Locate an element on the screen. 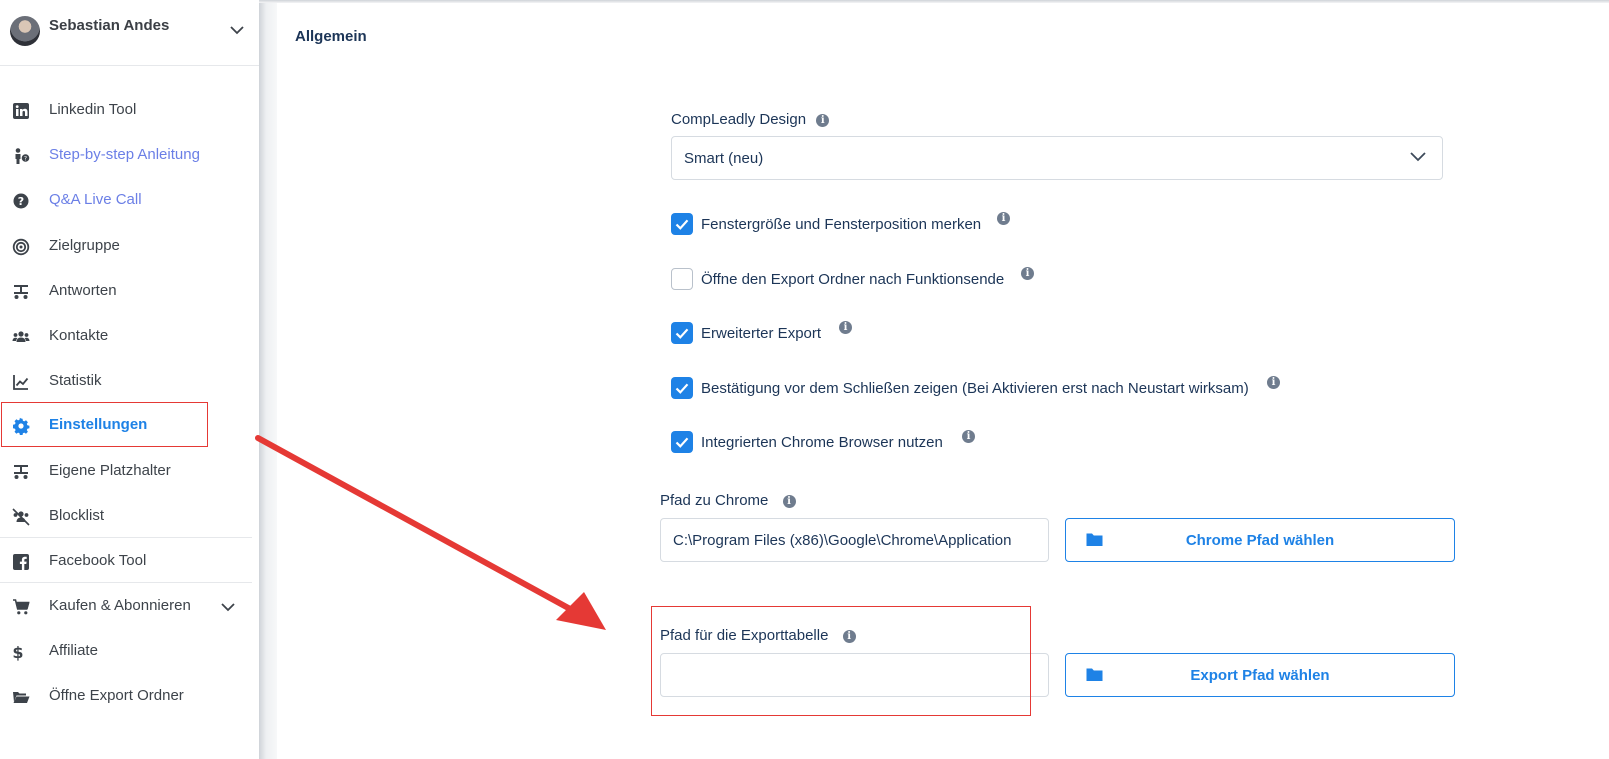 The width and height of the screenshot is (1609, 759). checkbox-label: Fenstergröße und Fensterposition merken is located at coordinates (841, 224).